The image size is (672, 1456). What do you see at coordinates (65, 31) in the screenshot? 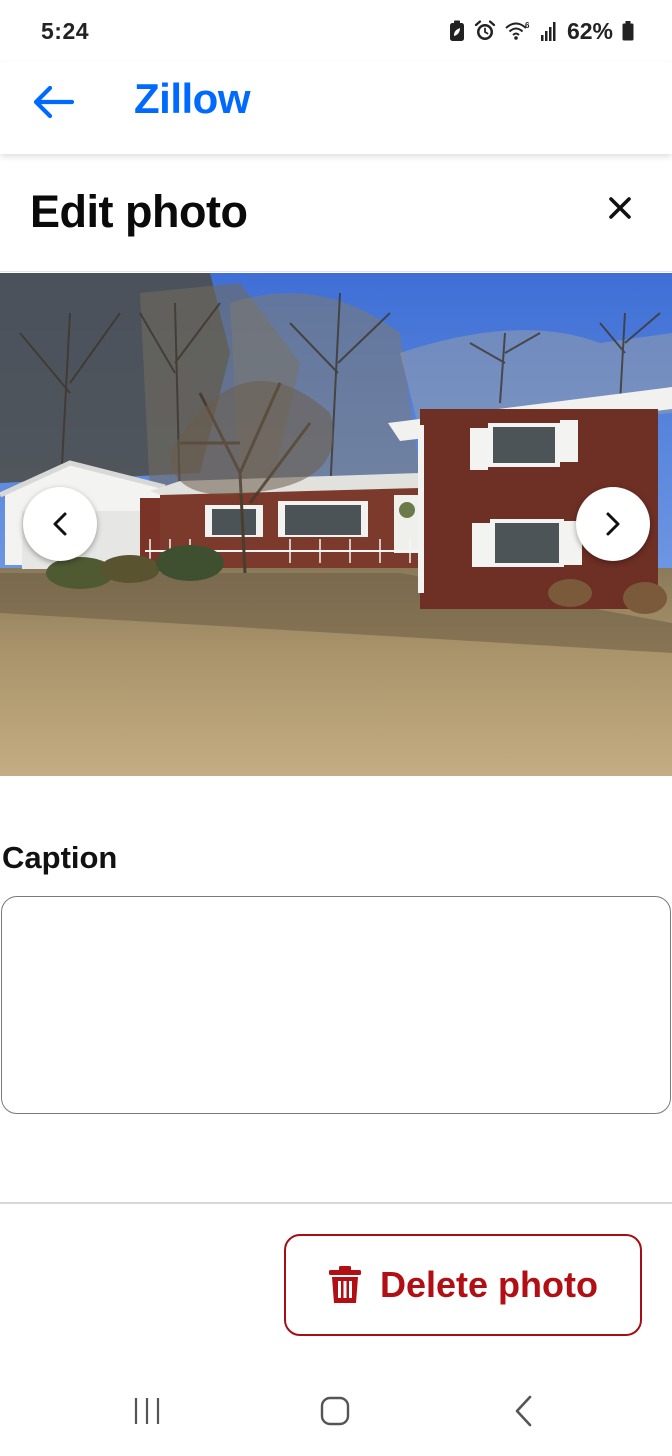
I see `status-time: 5:24` at bounding box center [65, 31].